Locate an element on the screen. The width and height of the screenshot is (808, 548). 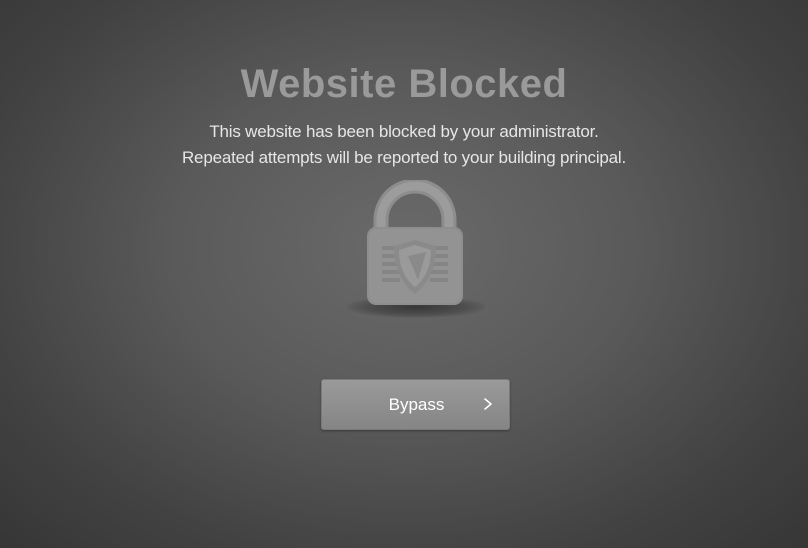
chevron-right-icon is located at coordinates (488, 404).